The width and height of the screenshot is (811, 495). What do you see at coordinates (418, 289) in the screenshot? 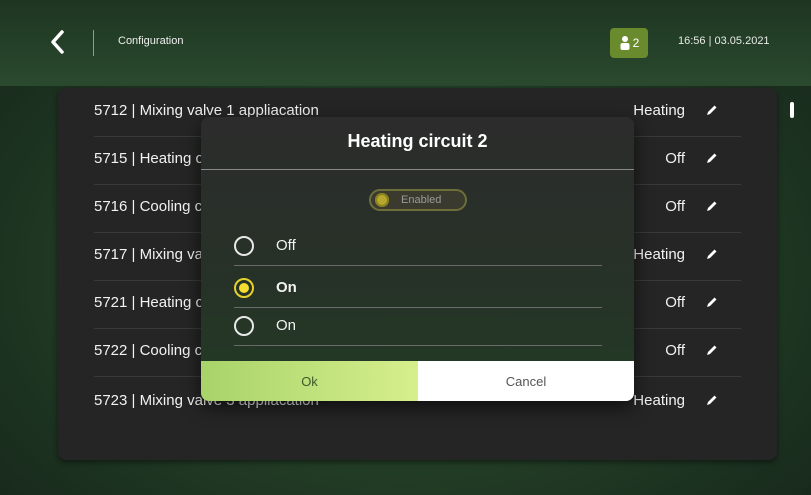
I see `option-on-selected: On` at bounding box center [418, 289].